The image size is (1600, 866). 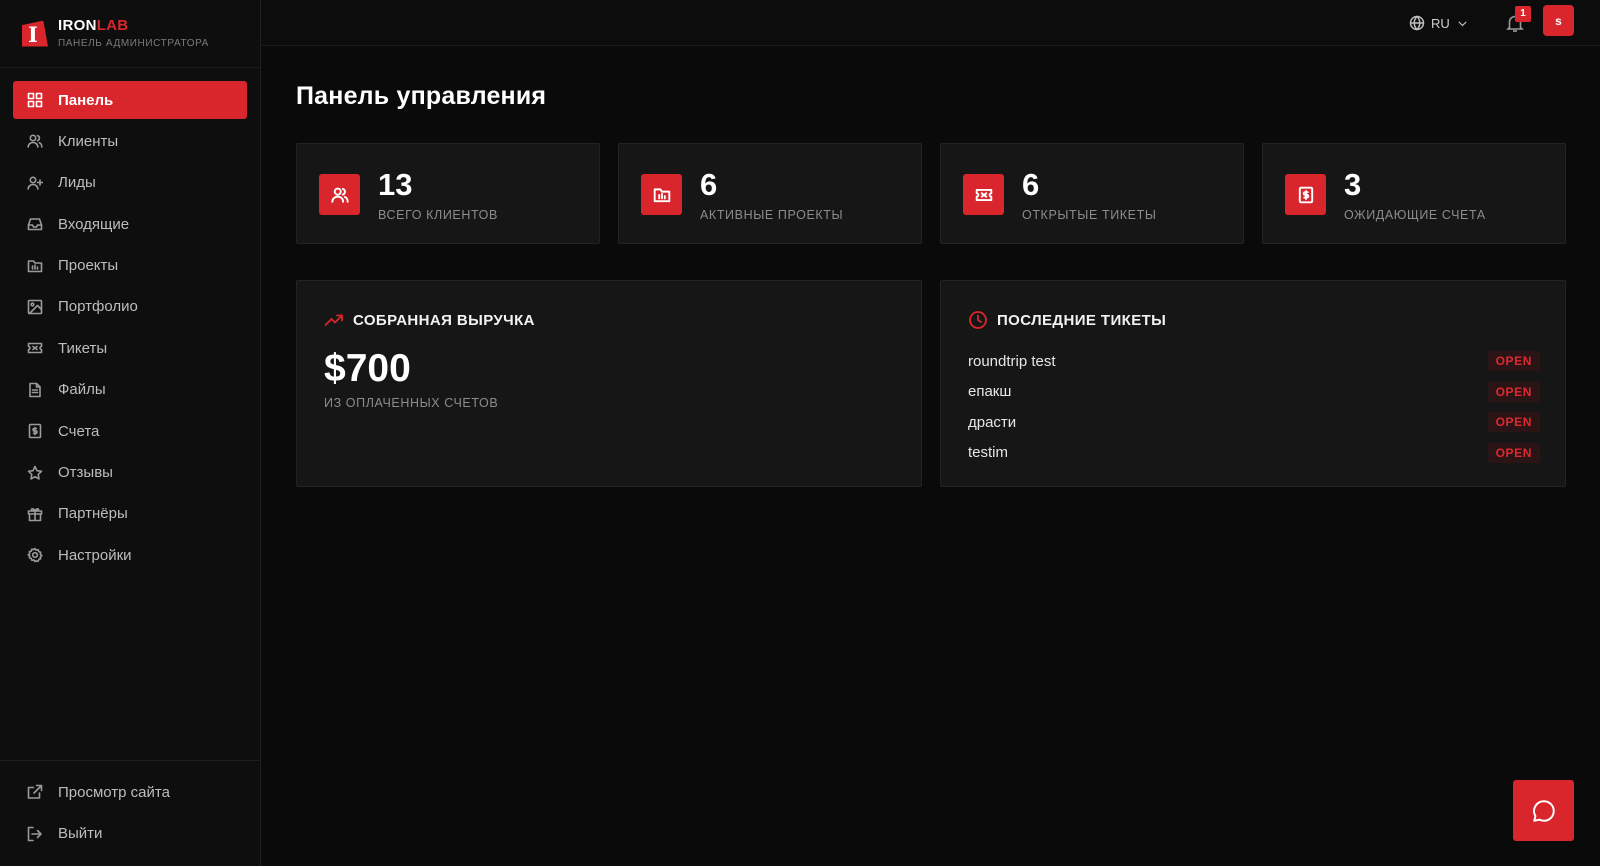 I want to click on sidebar-item-settings: Настройки, so click(x=130, y=555).